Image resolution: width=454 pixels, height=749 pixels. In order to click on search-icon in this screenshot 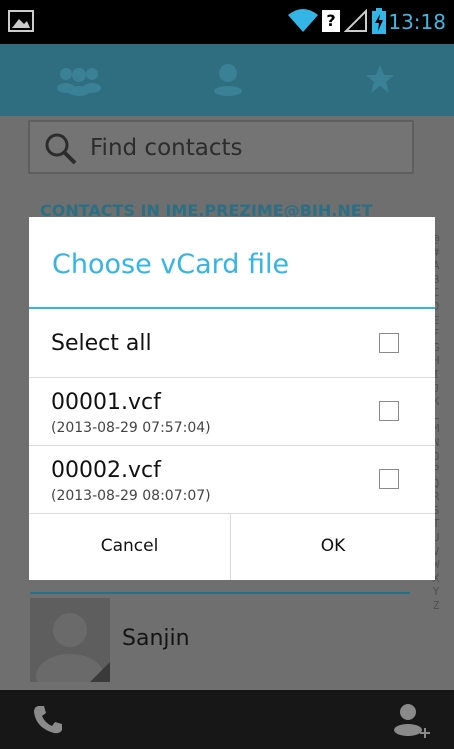, I will do `click(61, 149)`.